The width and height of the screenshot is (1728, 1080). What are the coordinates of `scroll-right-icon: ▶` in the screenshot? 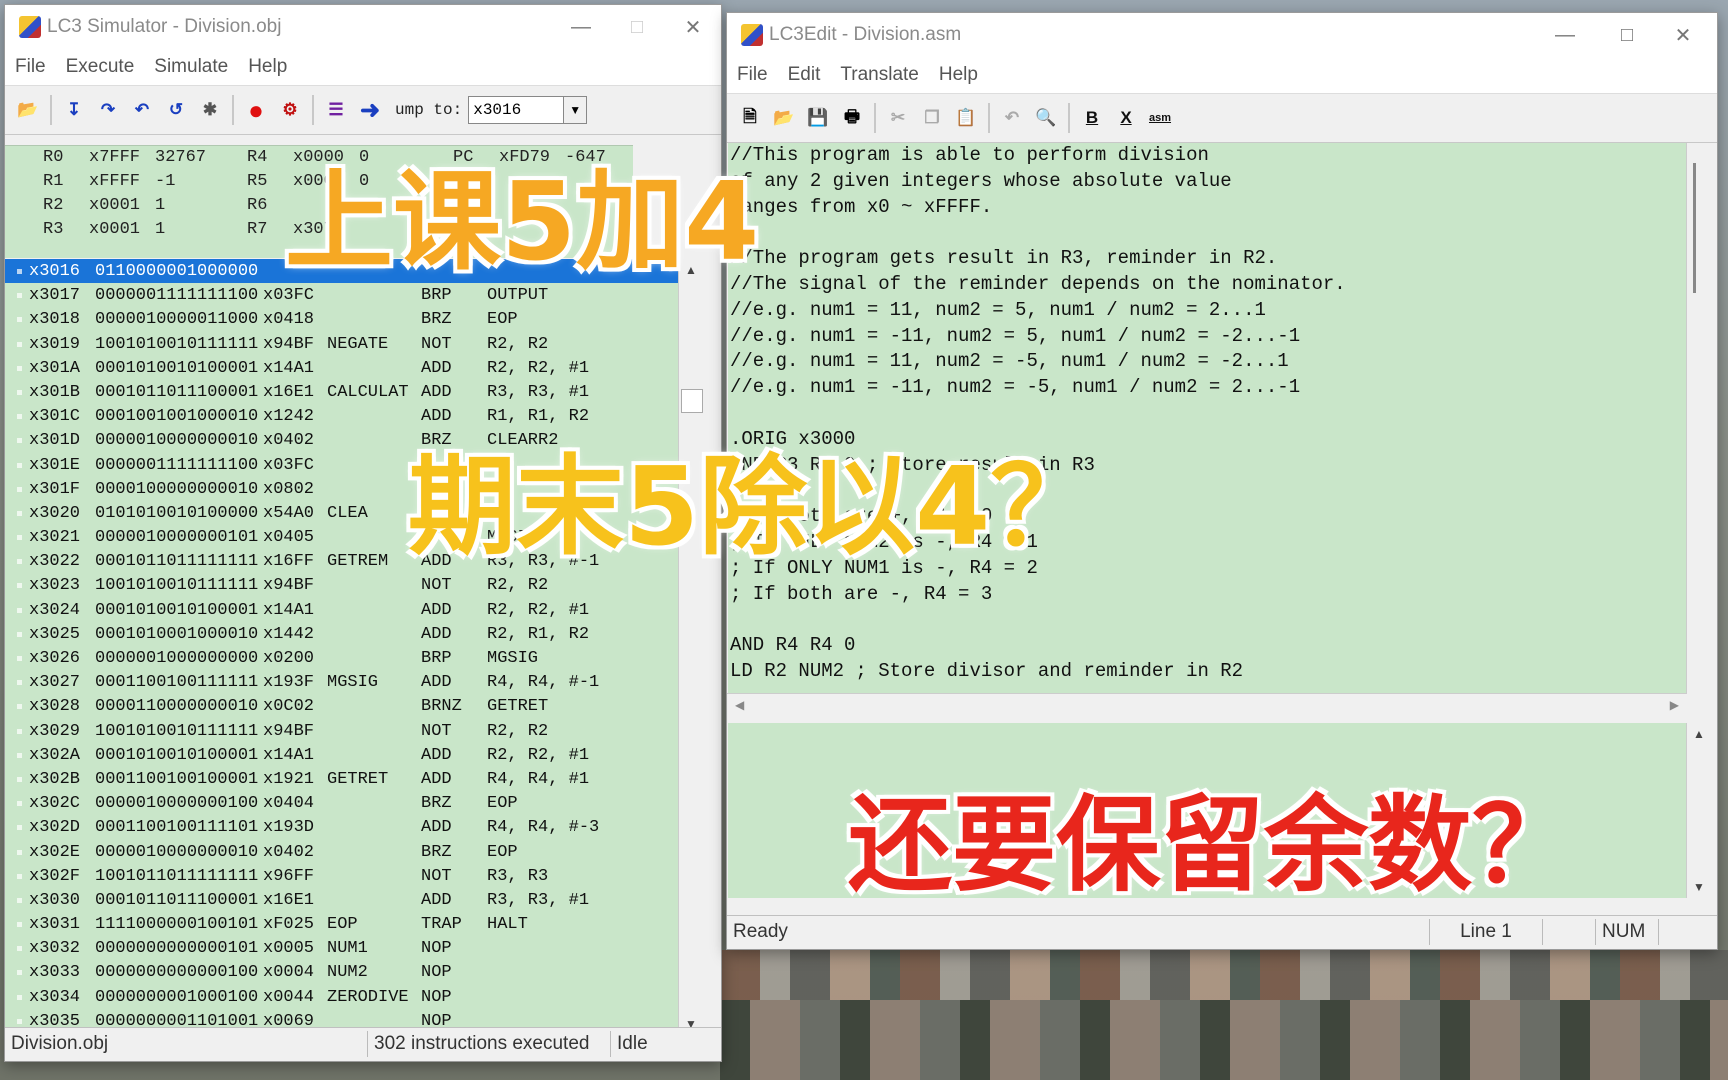 It's located at (1674, 705).